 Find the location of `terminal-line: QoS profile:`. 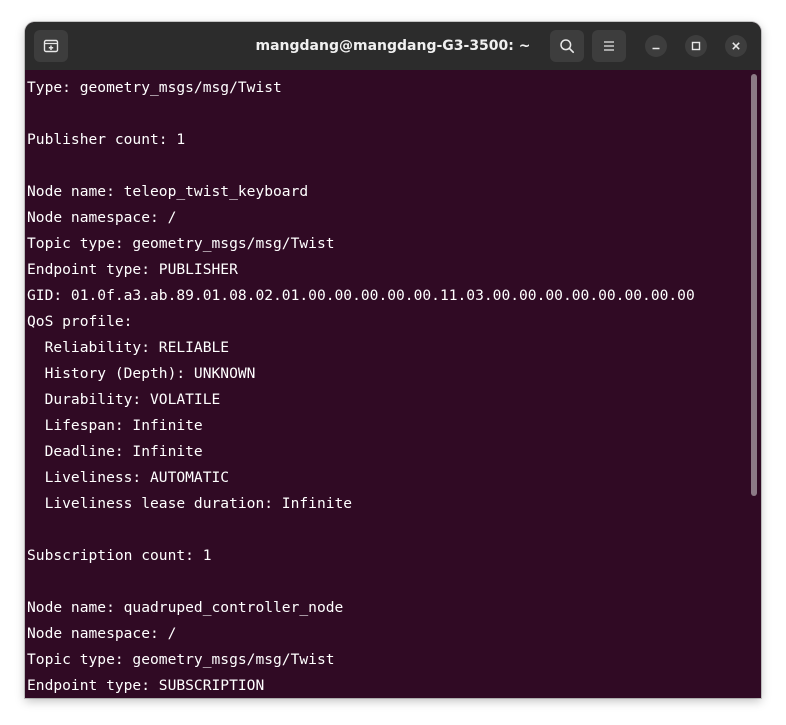

terminal-line: QoS profile: is located at coordinates (80, 321).